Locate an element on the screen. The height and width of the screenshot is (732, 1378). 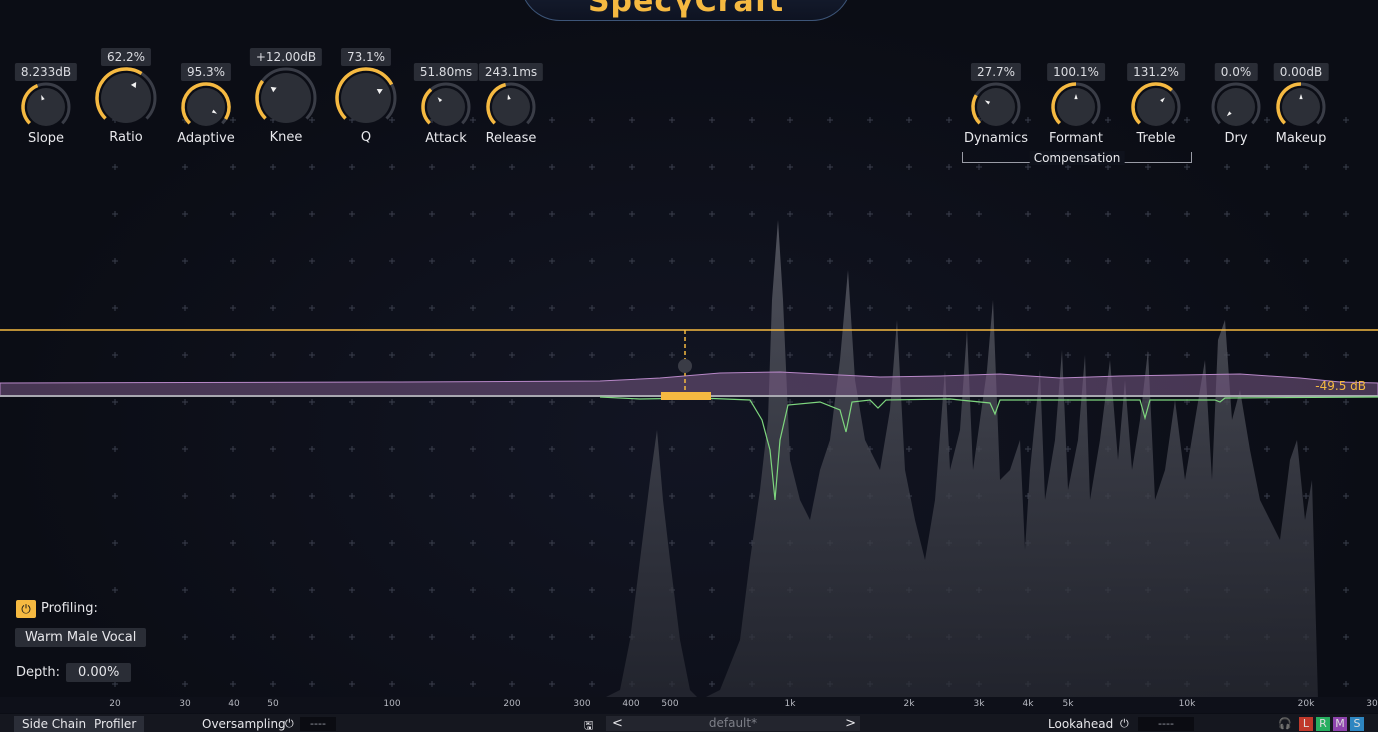
treble-value: 131.2% is located at coordinates (1156, 72).